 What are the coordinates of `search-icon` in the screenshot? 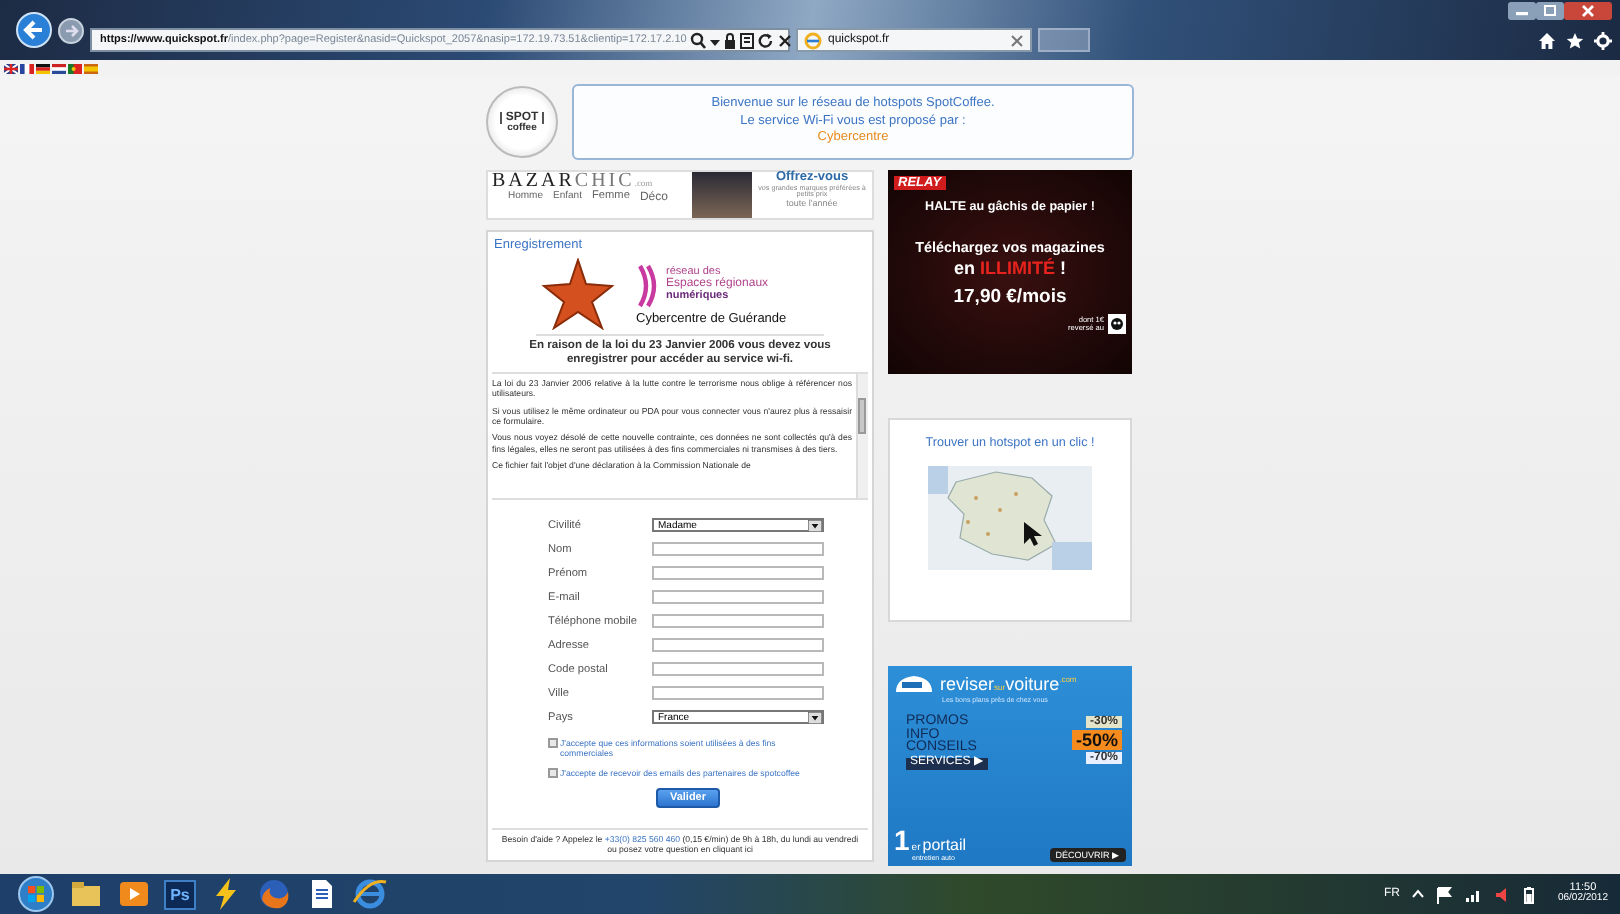 It's located at (698, 40).